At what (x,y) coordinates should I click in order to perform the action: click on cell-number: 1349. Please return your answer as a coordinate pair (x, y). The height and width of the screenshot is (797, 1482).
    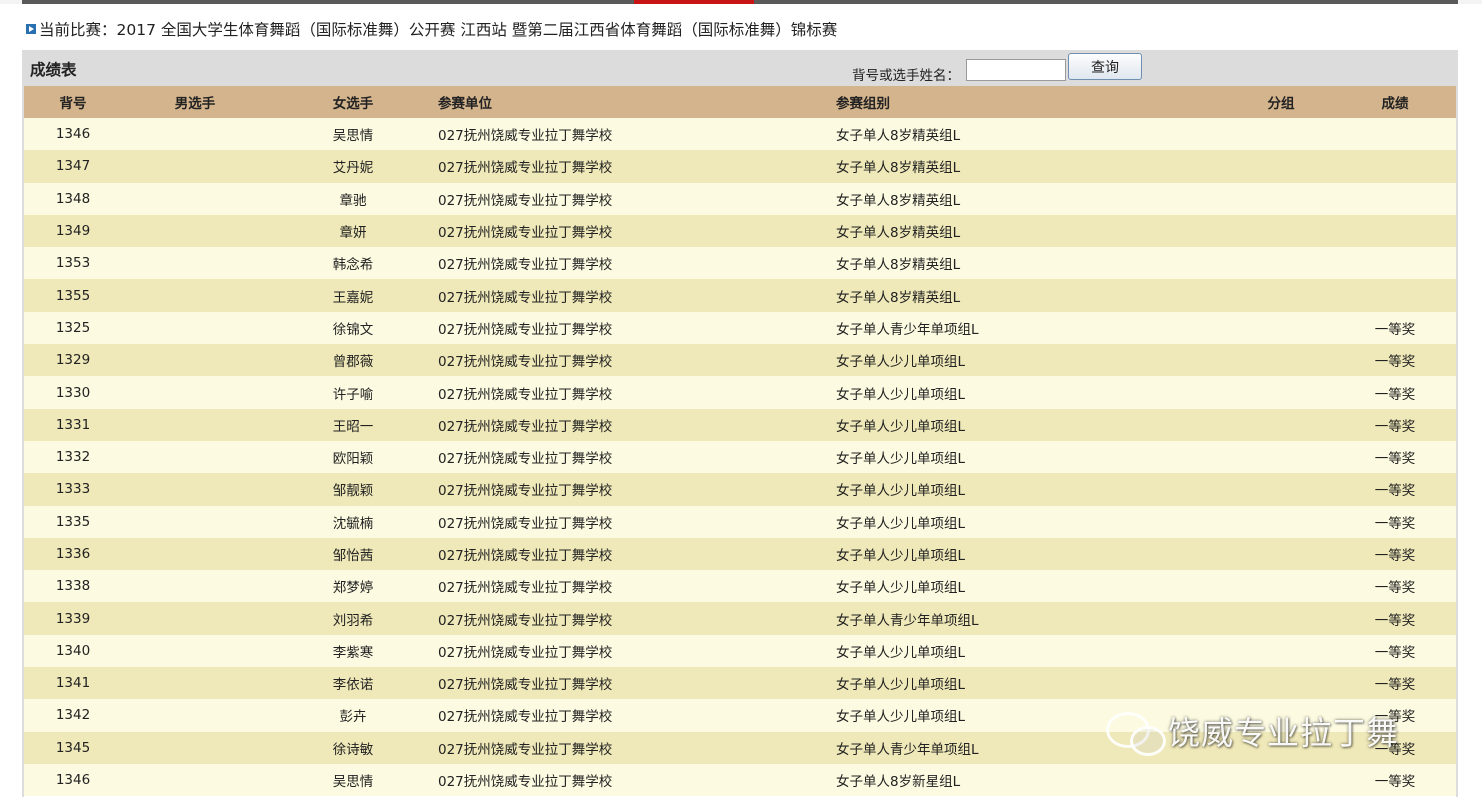
    Looking at the image, I should click on (73, 231).